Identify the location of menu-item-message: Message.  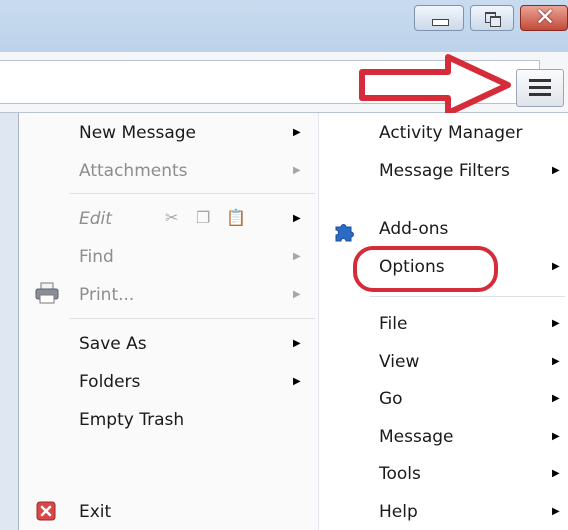
(416, 437).